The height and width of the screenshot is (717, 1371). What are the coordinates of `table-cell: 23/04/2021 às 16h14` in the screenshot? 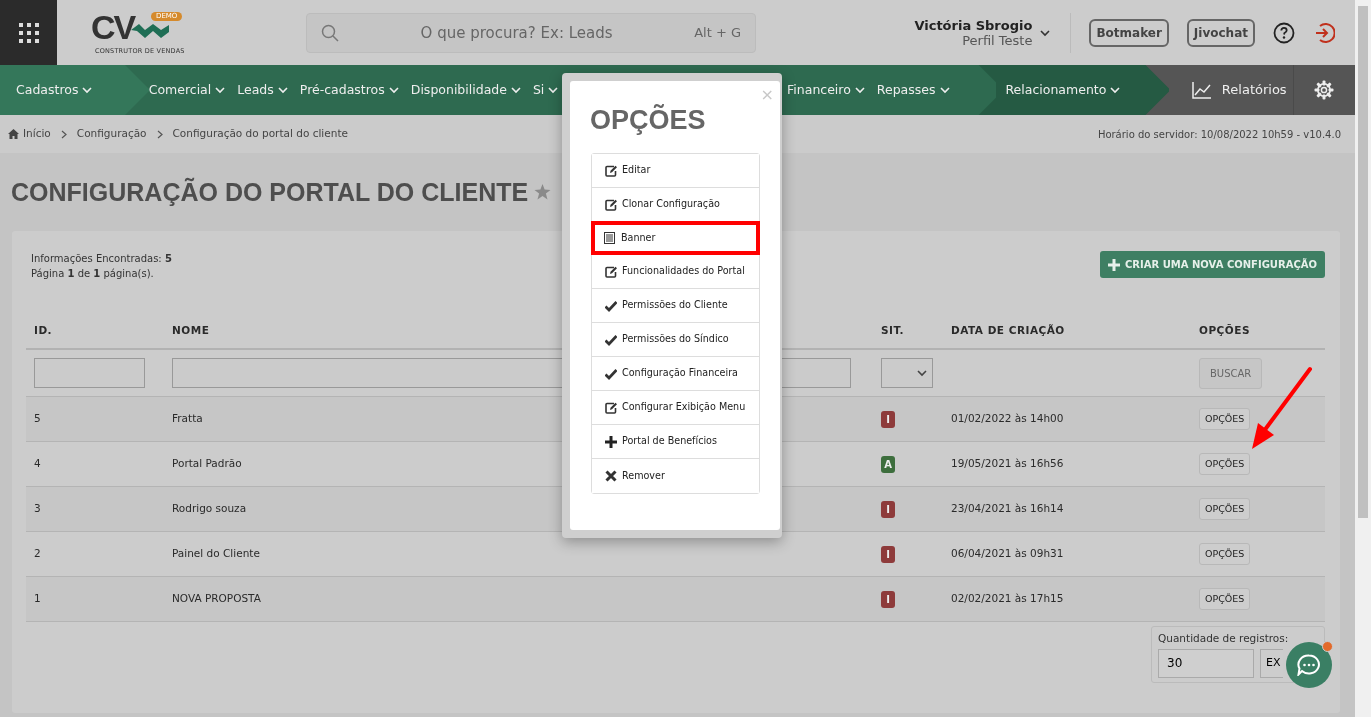 It's located at (1007, 509).